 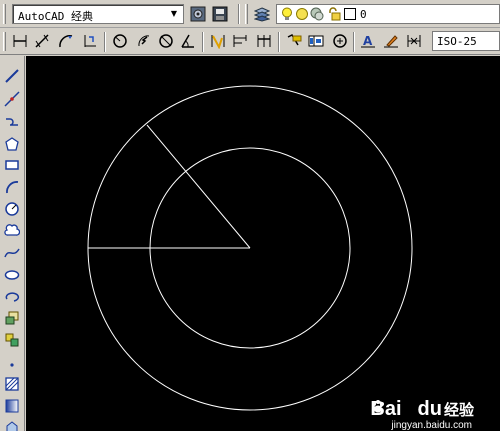 I want to click on revcloud-icon, so click(x=12, y=231).